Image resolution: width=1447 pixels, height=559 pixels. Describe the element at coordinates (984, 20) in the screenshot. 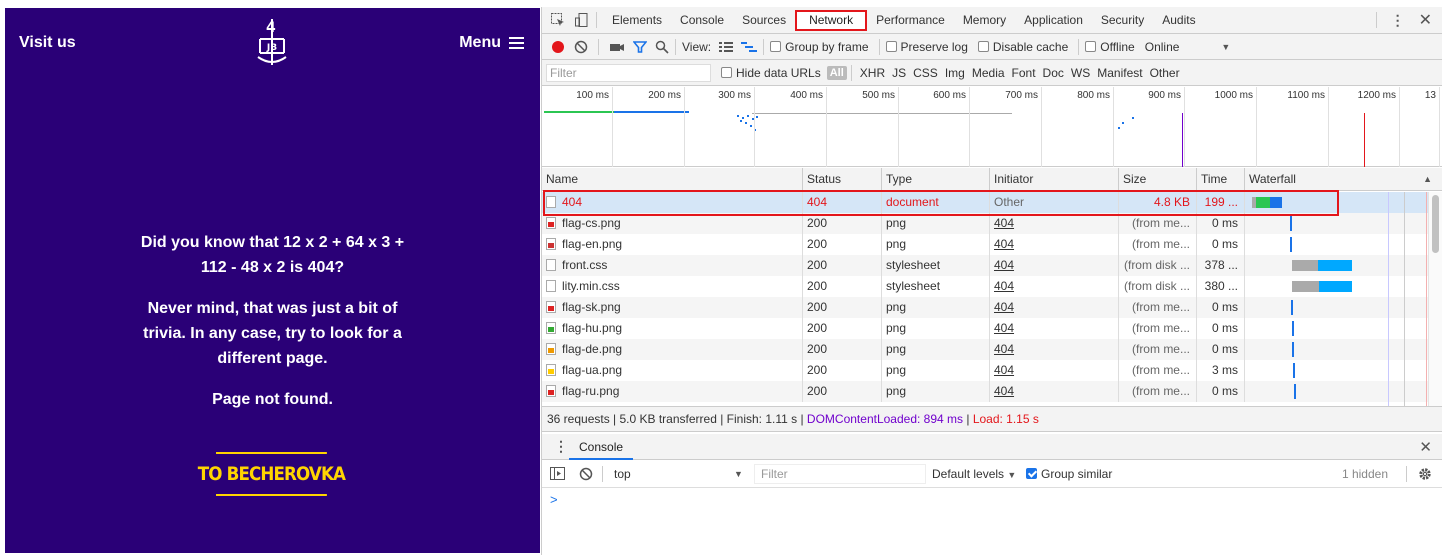

I see `tab-memory: Memory` at that location.